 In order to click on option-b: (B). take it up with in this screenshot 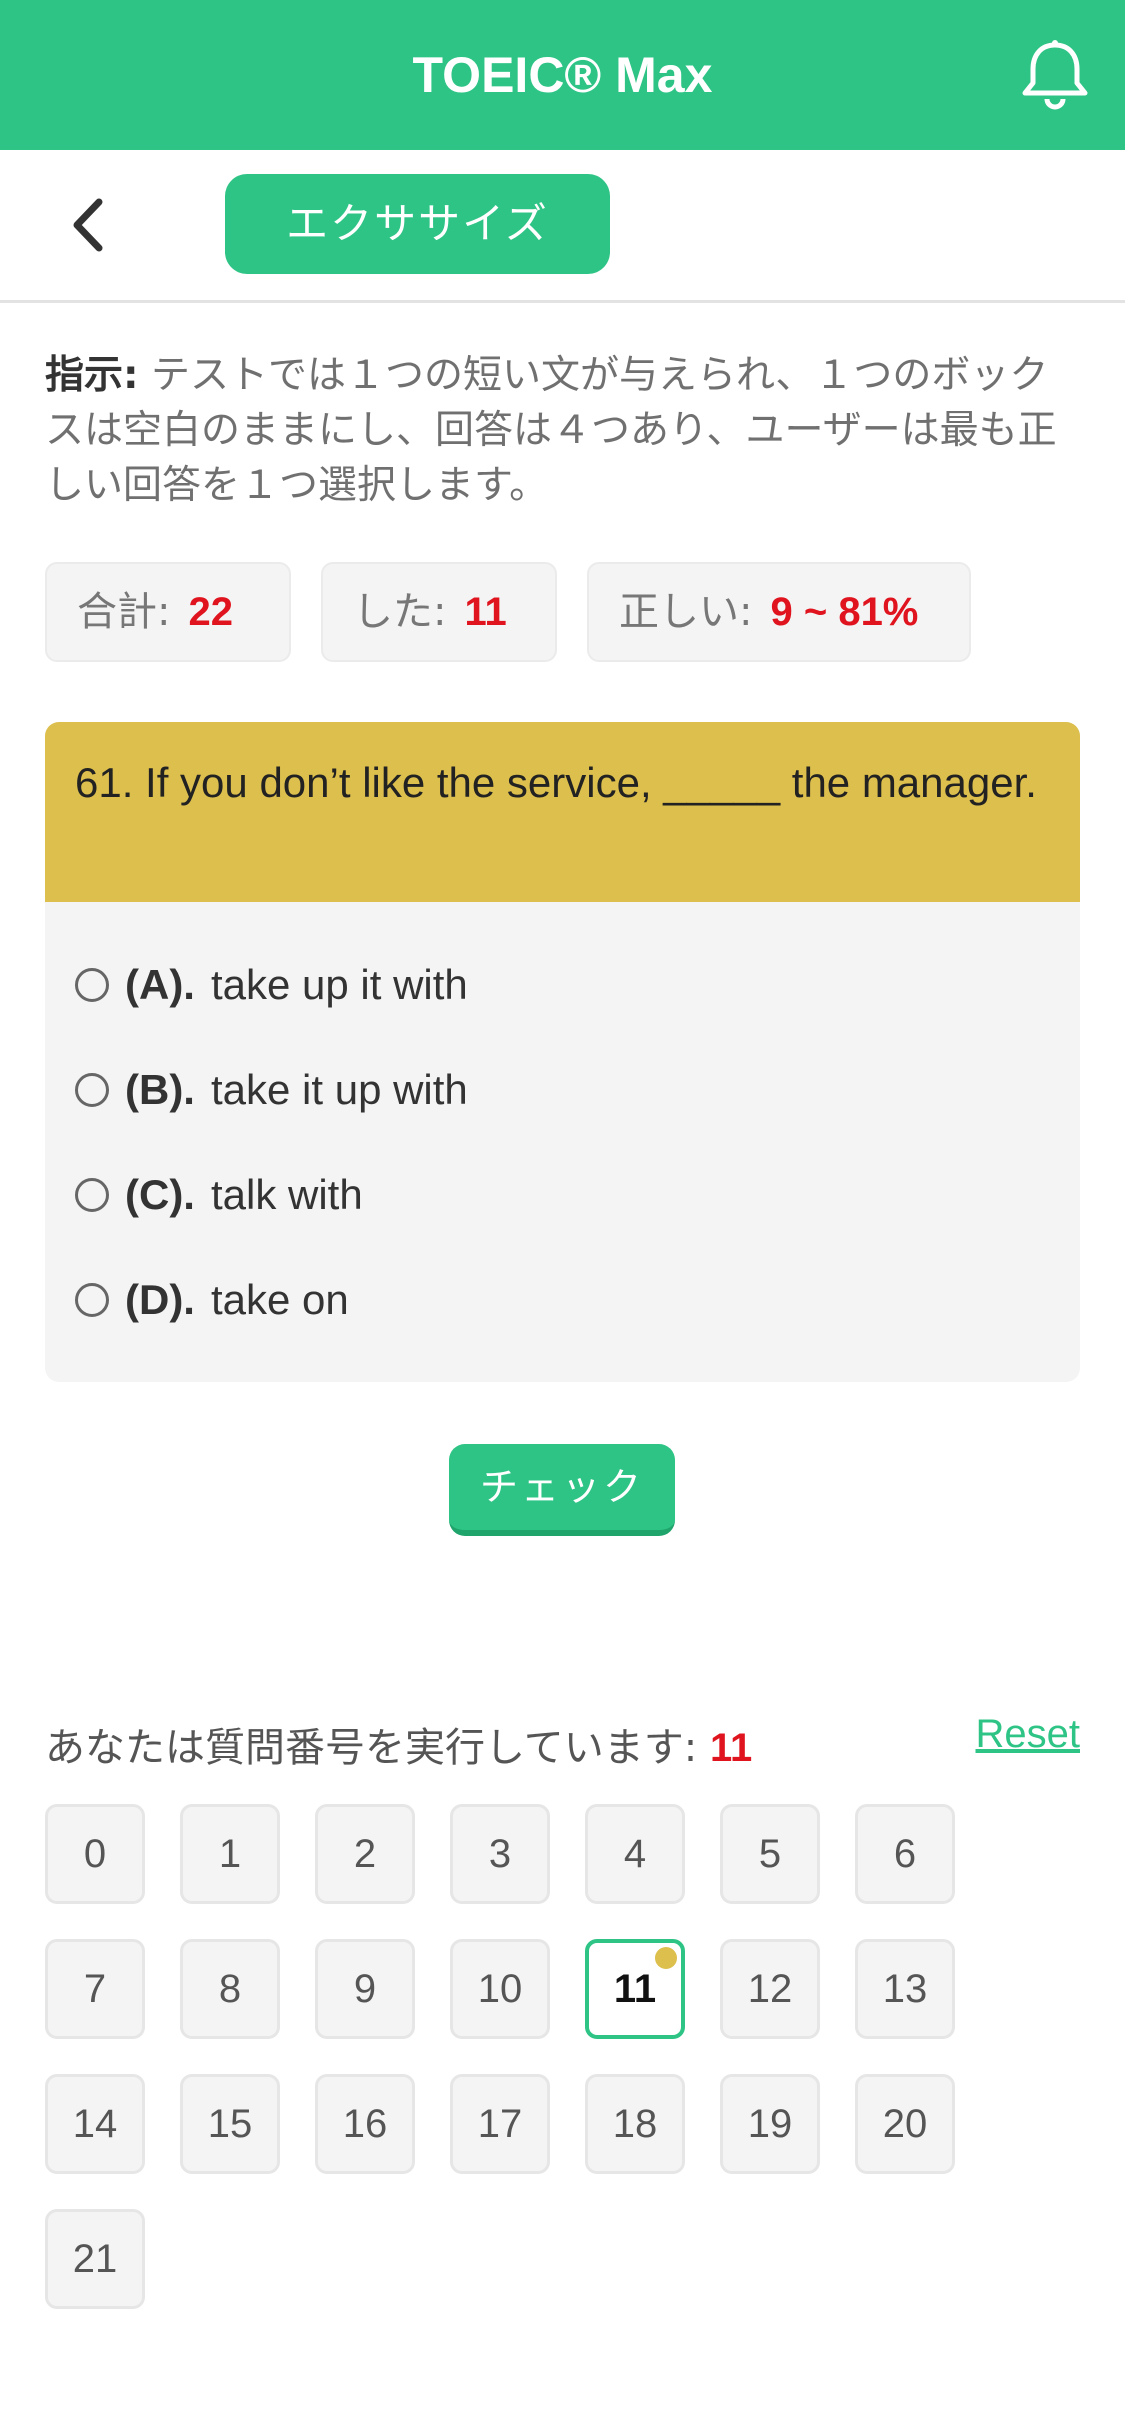, I will do `click(271, 1090)`.